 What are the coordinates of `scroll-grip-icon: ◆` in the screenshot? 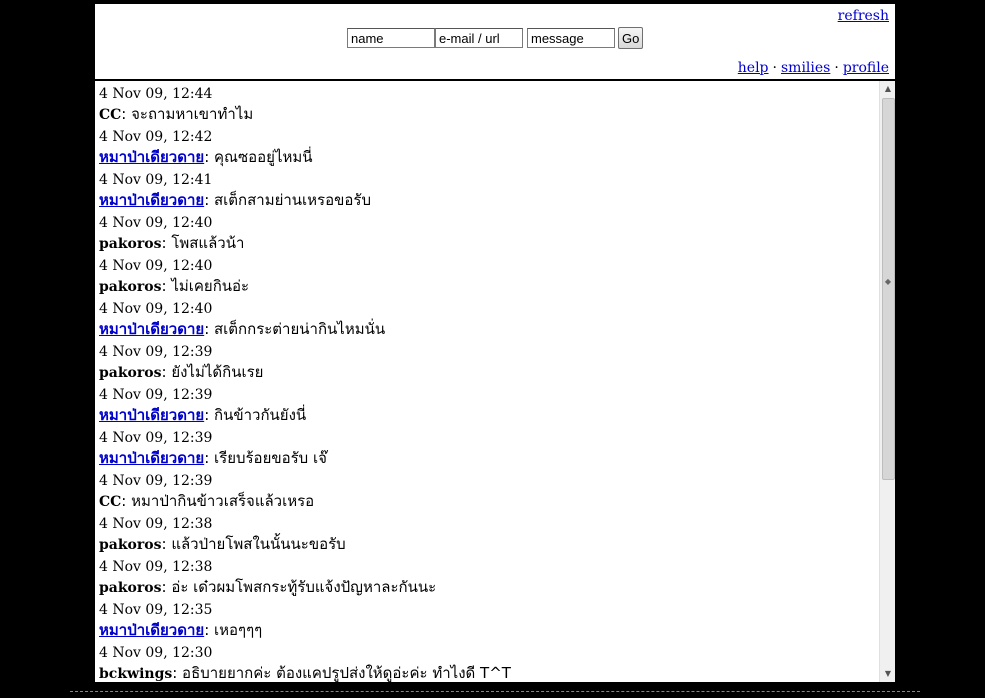 It's located at (888, 281).